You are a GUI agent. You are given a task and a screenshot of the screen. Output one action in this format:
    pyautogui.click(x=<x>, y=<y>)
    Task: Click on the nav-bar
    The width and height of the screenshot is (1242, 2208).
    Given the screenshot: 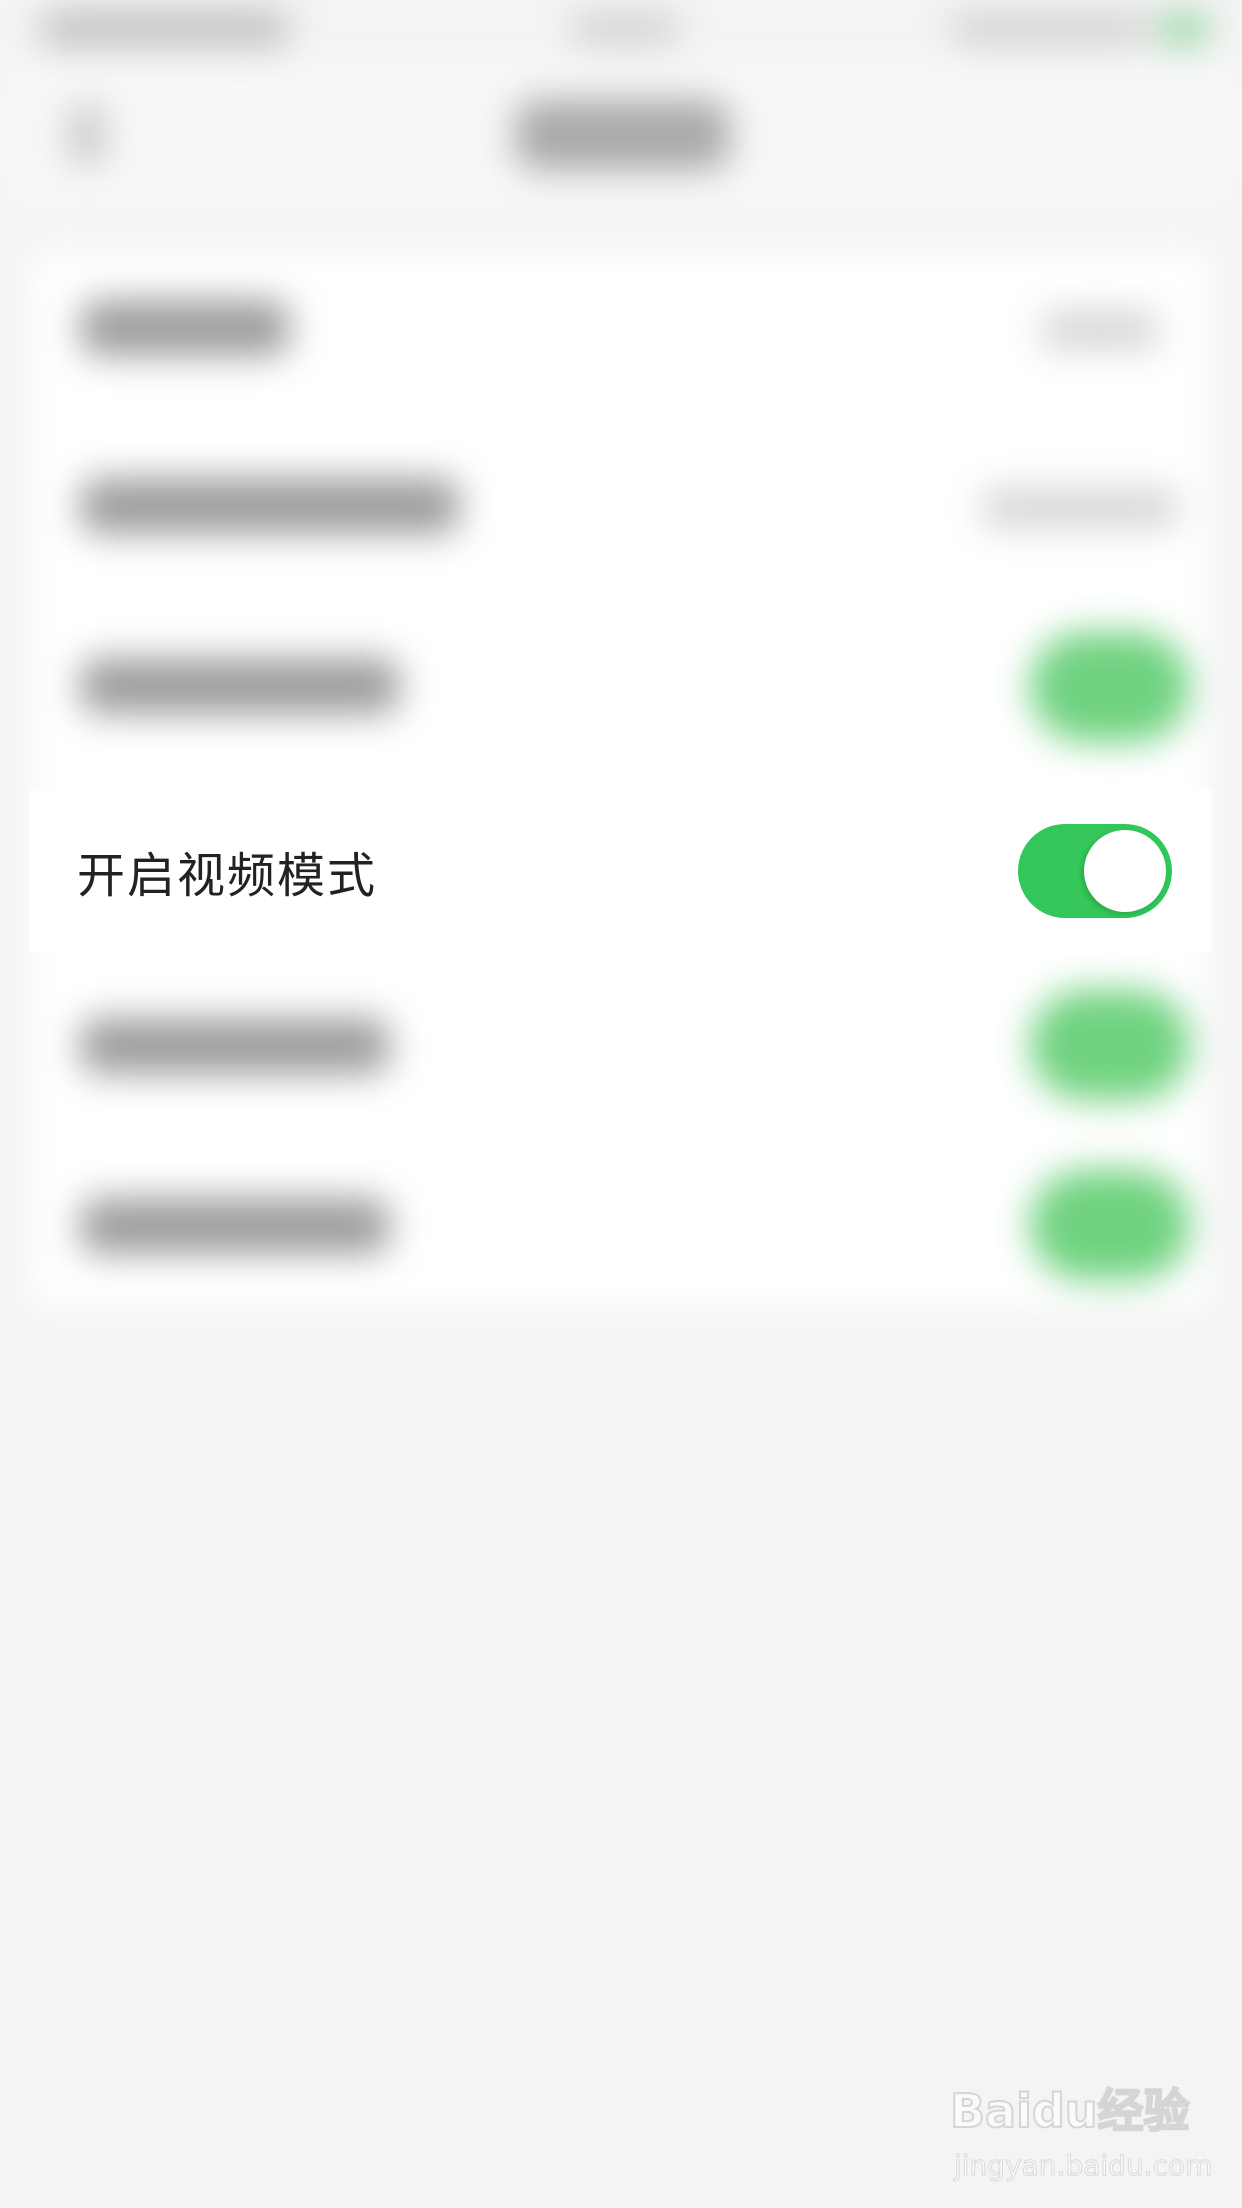 What is the action you would take?
    pyautogui.click(x=621, y=135)
    